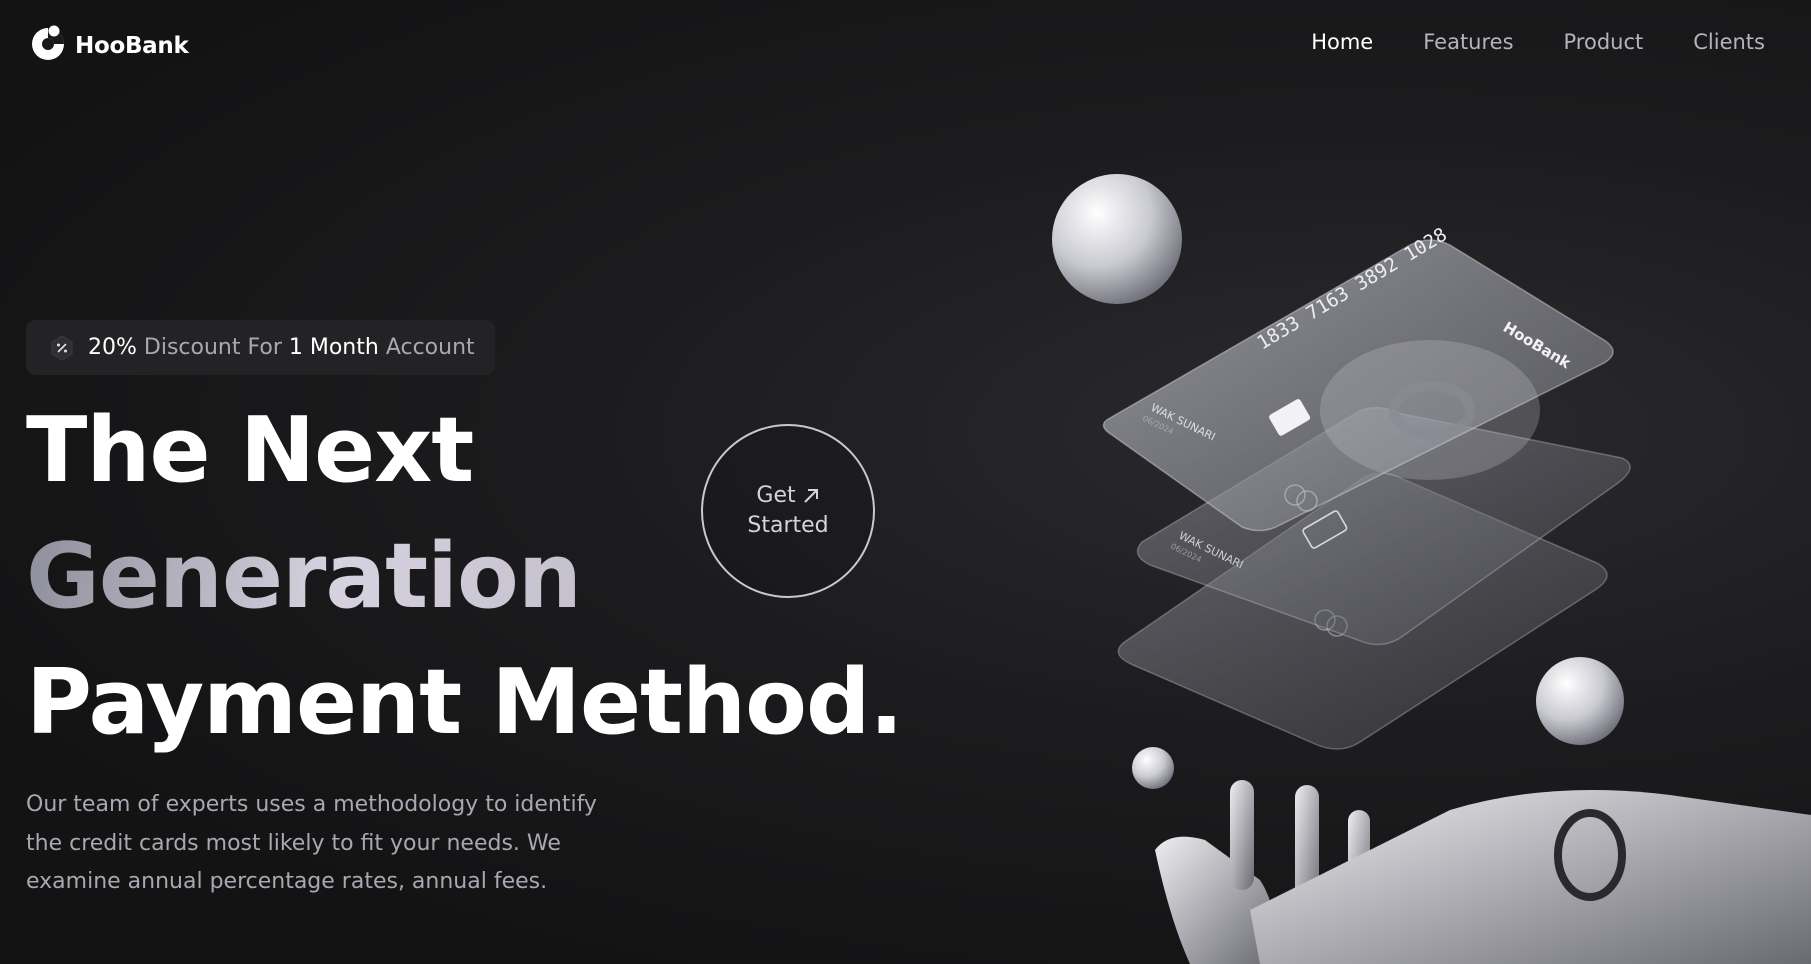  I want to click on sphere-large, so click(1117, 239).